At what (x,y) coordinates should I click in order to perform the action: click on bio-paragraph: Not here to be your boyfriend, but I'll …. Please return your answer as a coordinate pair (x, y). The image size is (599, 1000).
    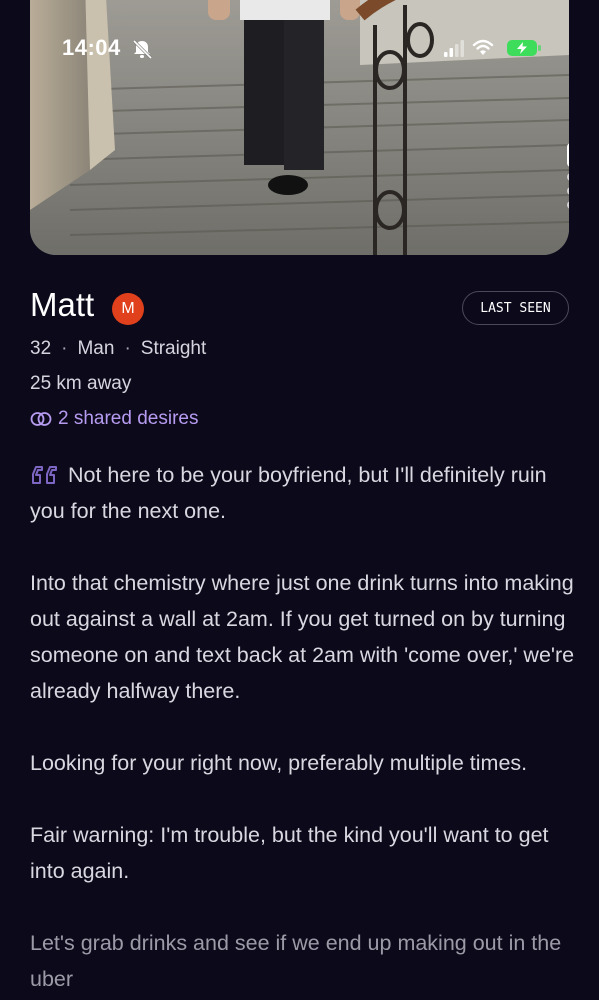
    Looking at the image, I should click on (288, 493).